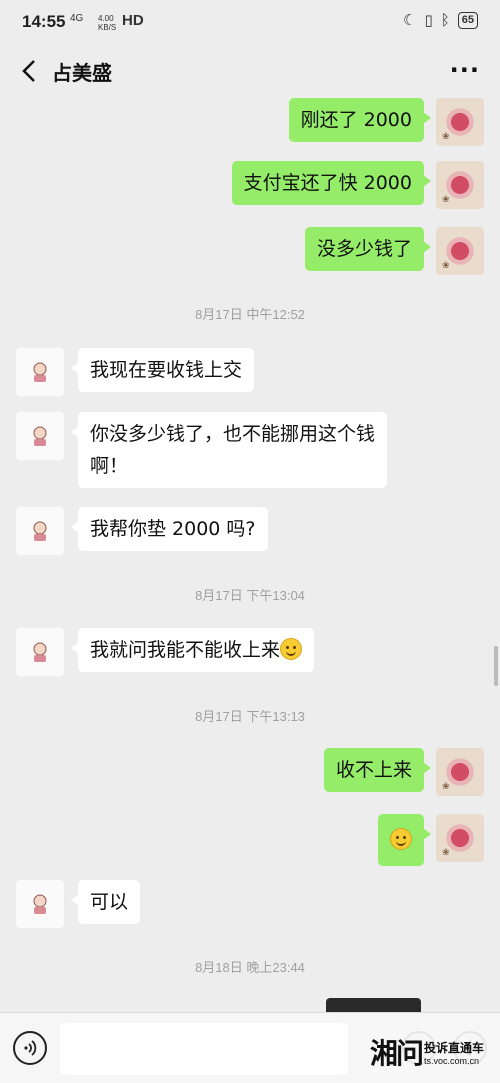  What do you see at coordinates (229, 450) in the screenshot?
I see `contact-message-bubble: 你没多少钱了，也不能挪用这个钱 啊！` at bounding box center [229, 450].